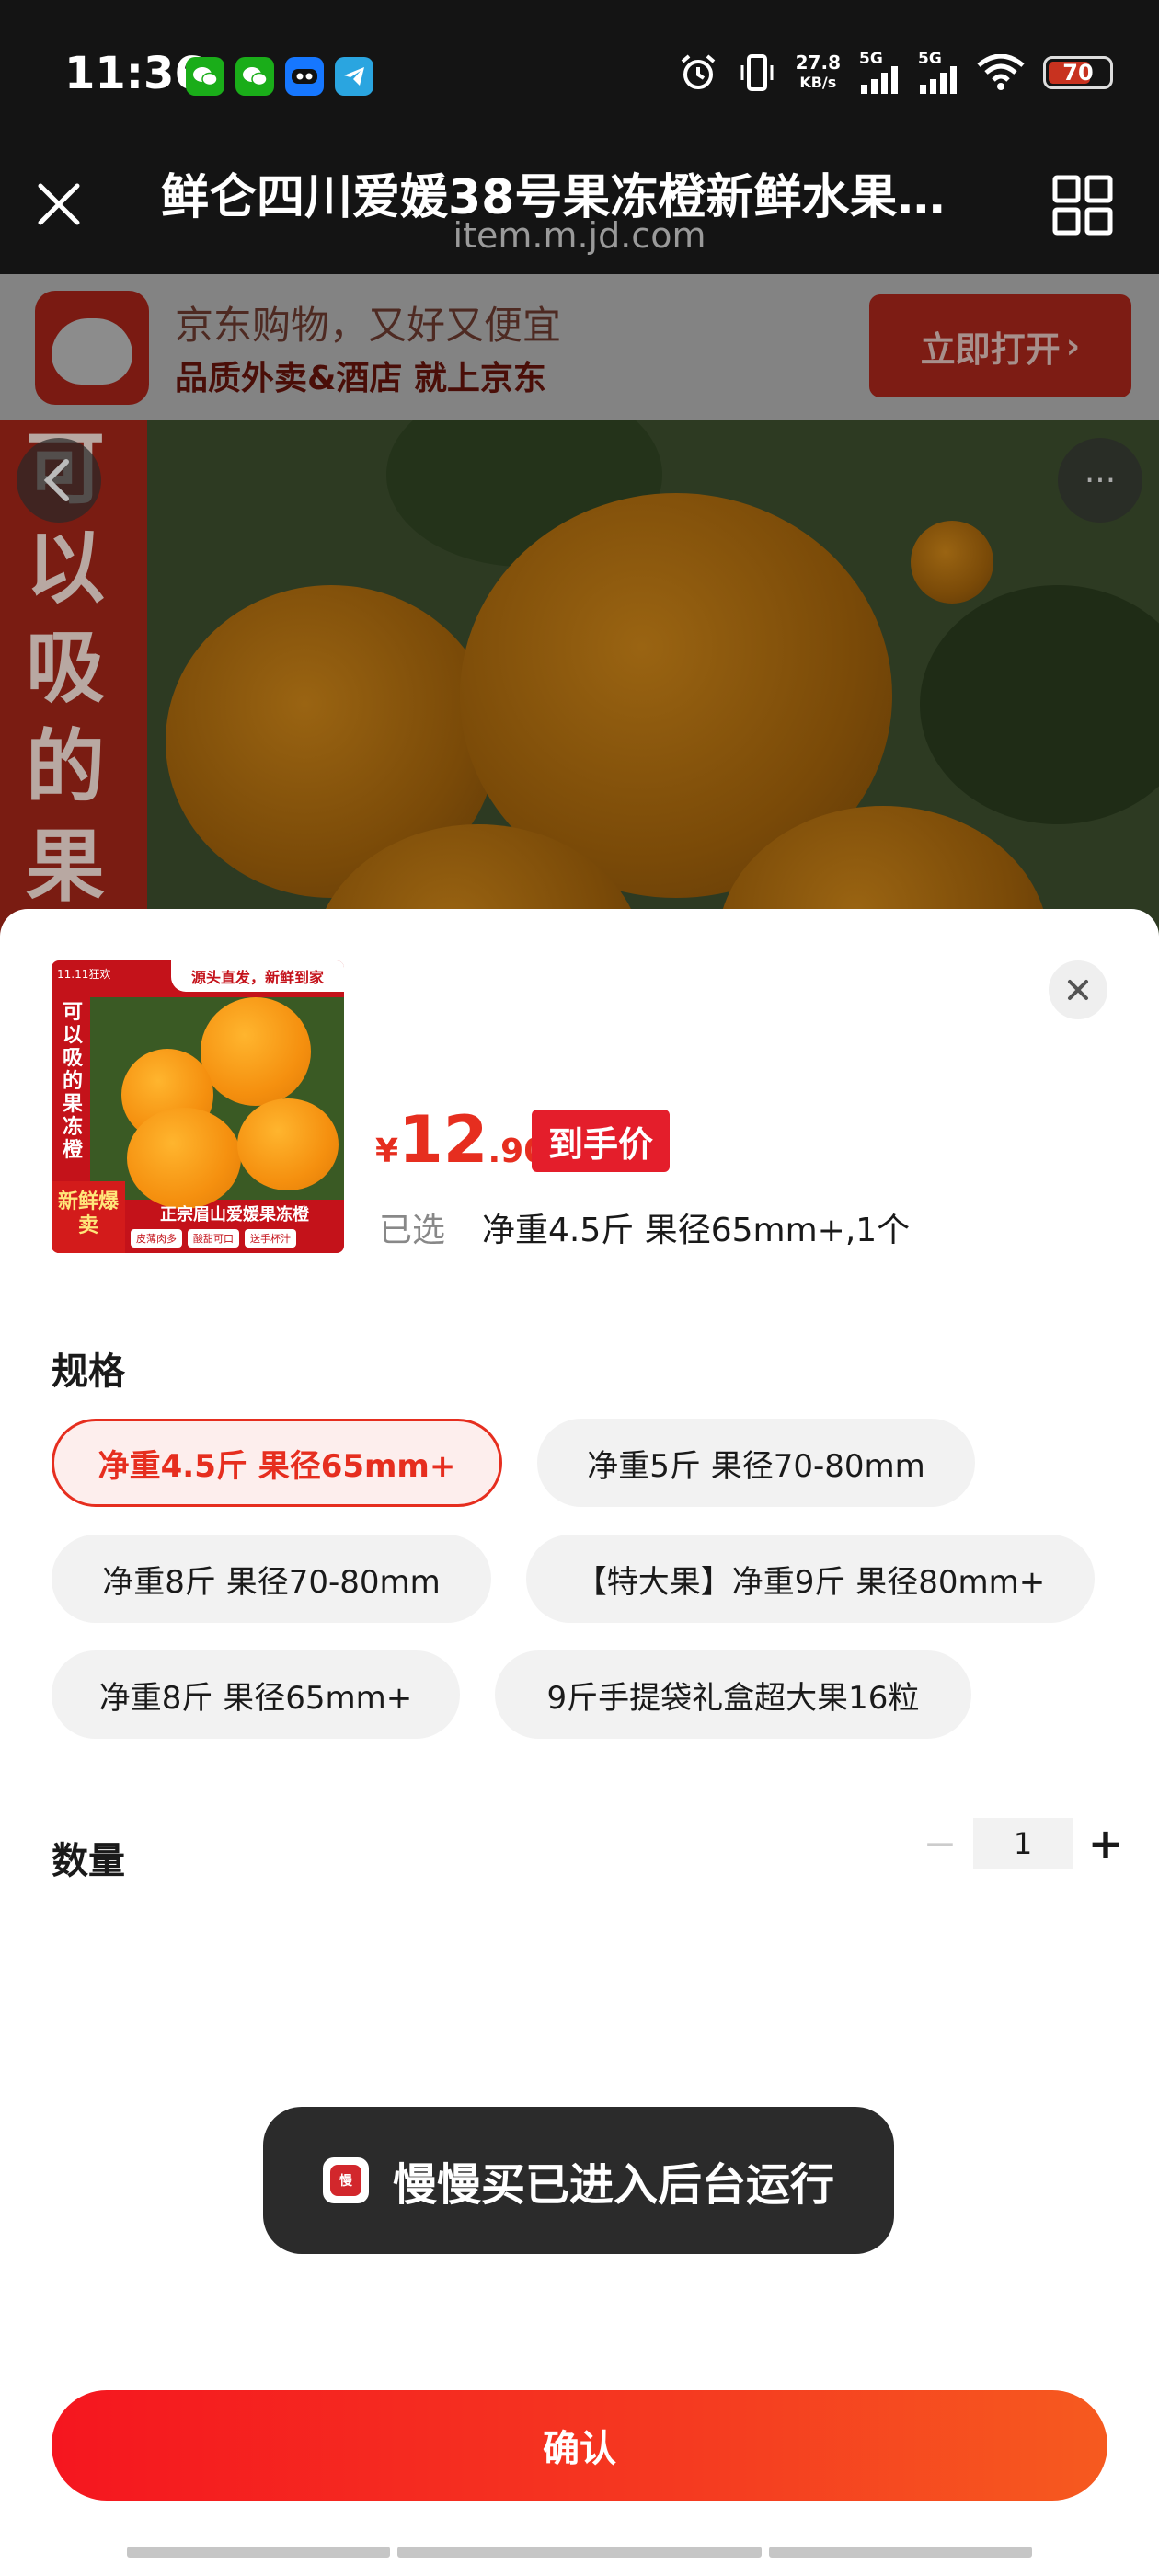 This screenshot has height=2576, width=1159. I want to click on bottom-indicator-bars, so click(579, 2552).